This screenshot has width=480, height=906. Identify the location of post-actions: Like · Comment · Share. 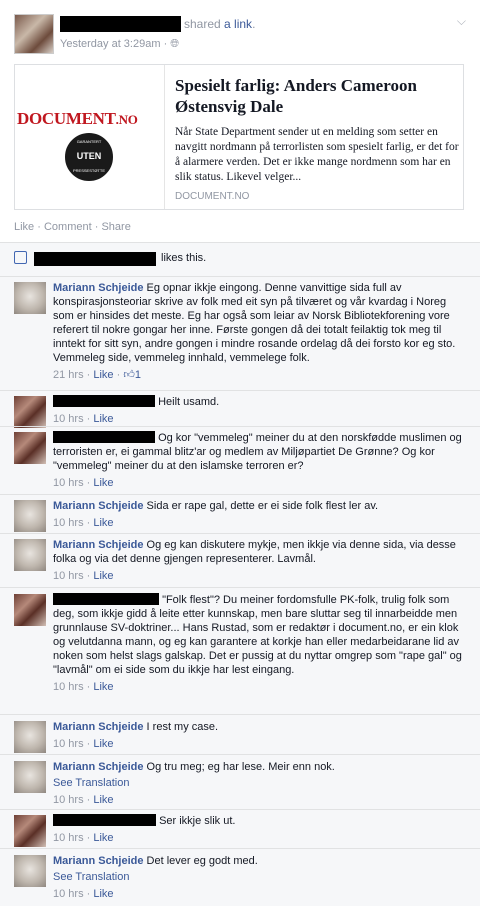
(72, 227).